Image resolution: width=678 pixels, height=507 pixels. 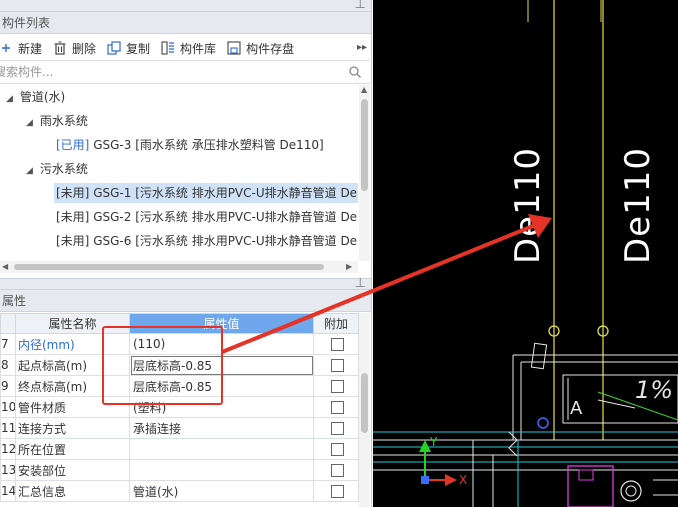 I want to click on tree-root-label: 管道(水), so click(x=42, y=97).